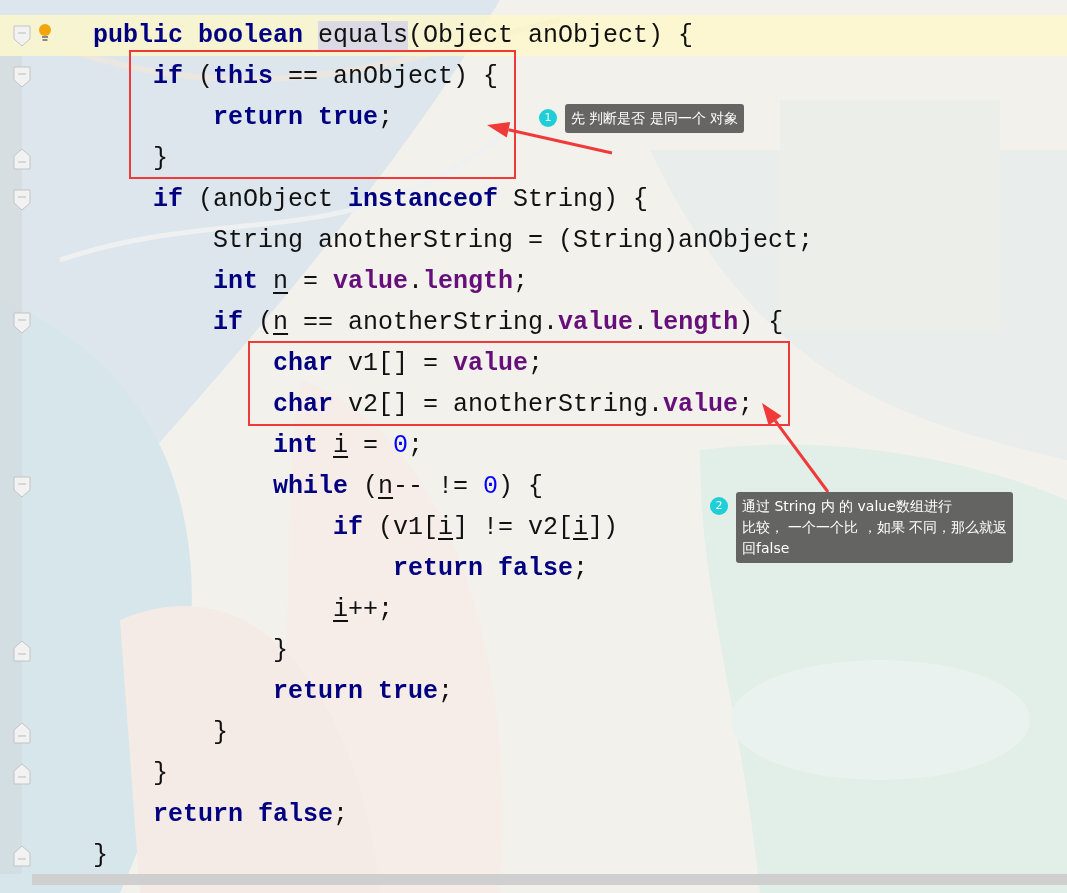 The height and width of the screenshot is (893, 1067). I want to click on code-line: if (this == anObject) {, so click(326, 76).